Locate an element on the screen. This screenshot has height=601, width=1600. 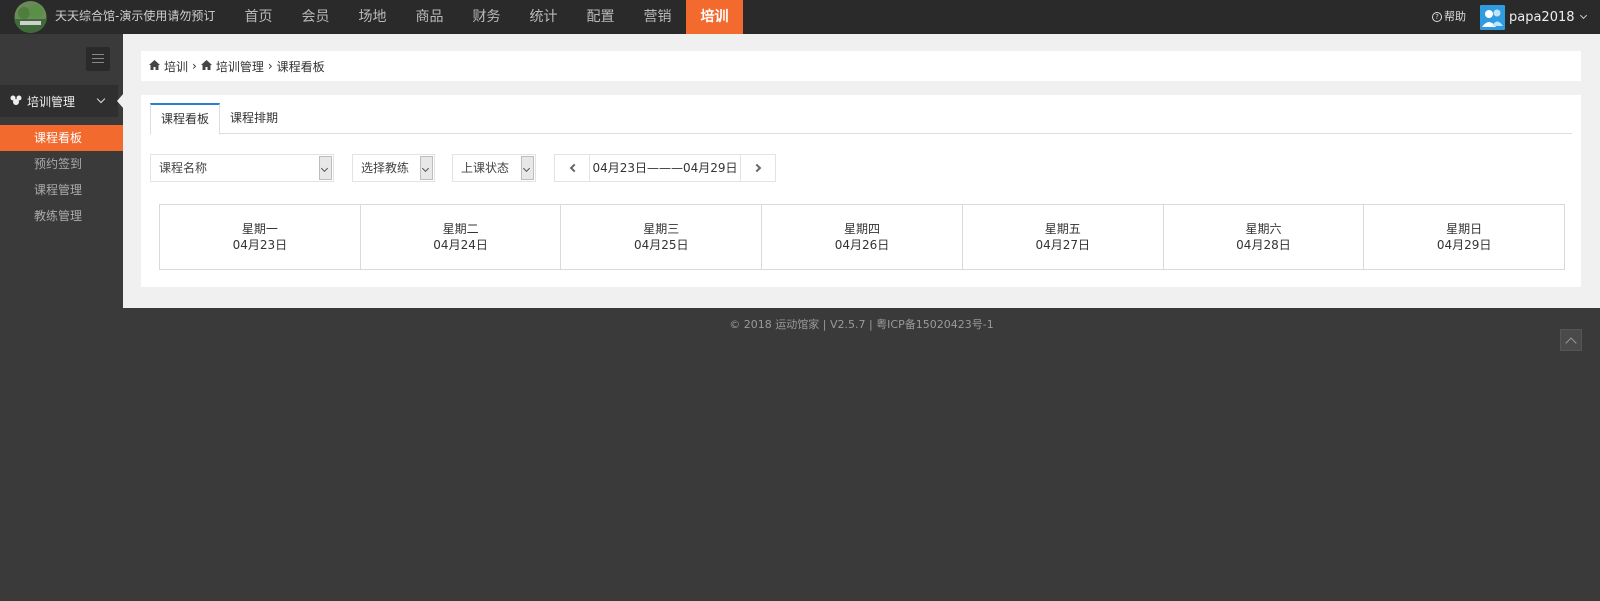
day-date: 04月29日 is located at coordinates (1464, 245).